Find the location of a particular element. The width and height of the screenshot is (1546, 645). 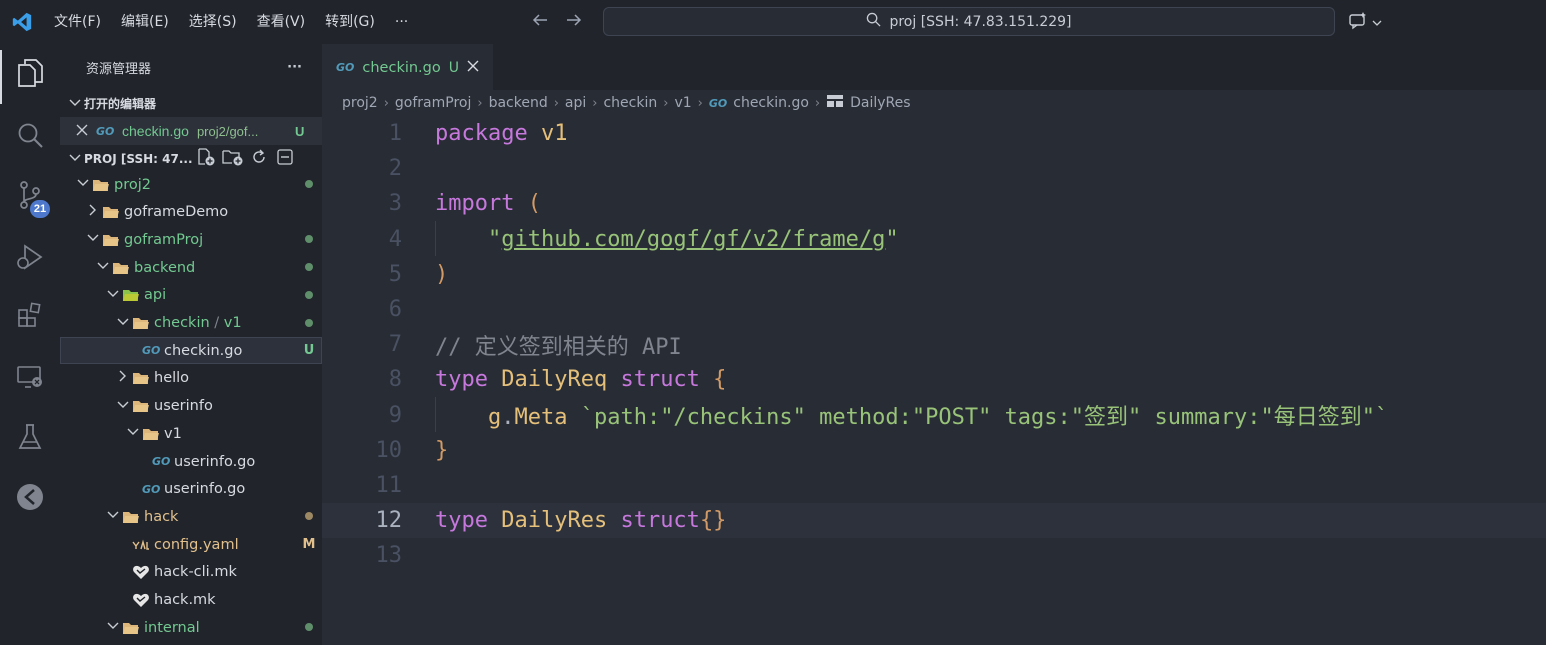

menu-go: 转到(G) is located at coordinates (350, 22).